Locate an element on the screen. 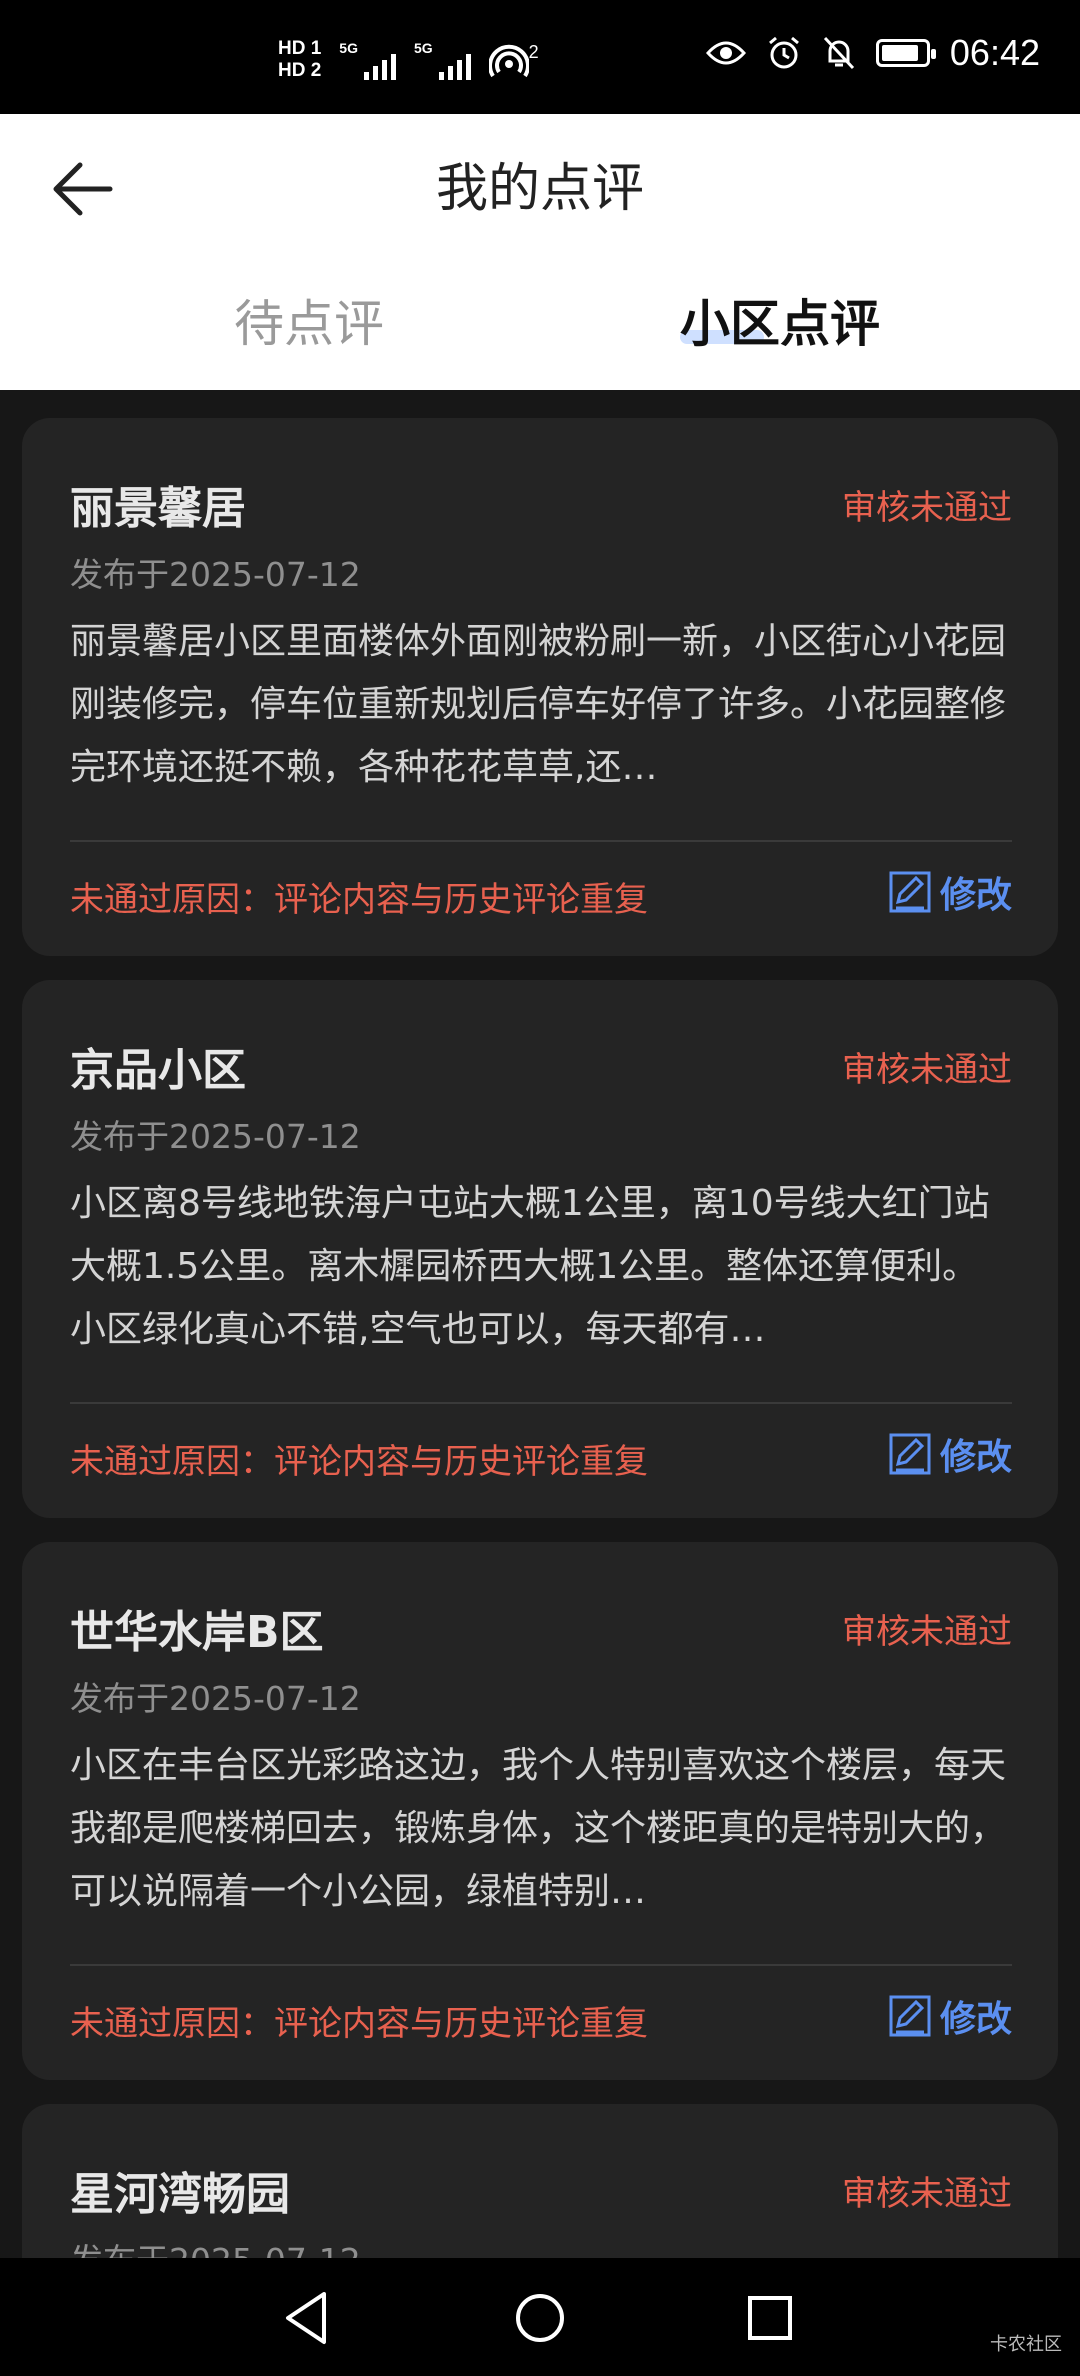 The height and width of the screenshot is (2376, 1080). page-header: 我的点评 待点评 小区点评 is located at coordinates (540, 252).